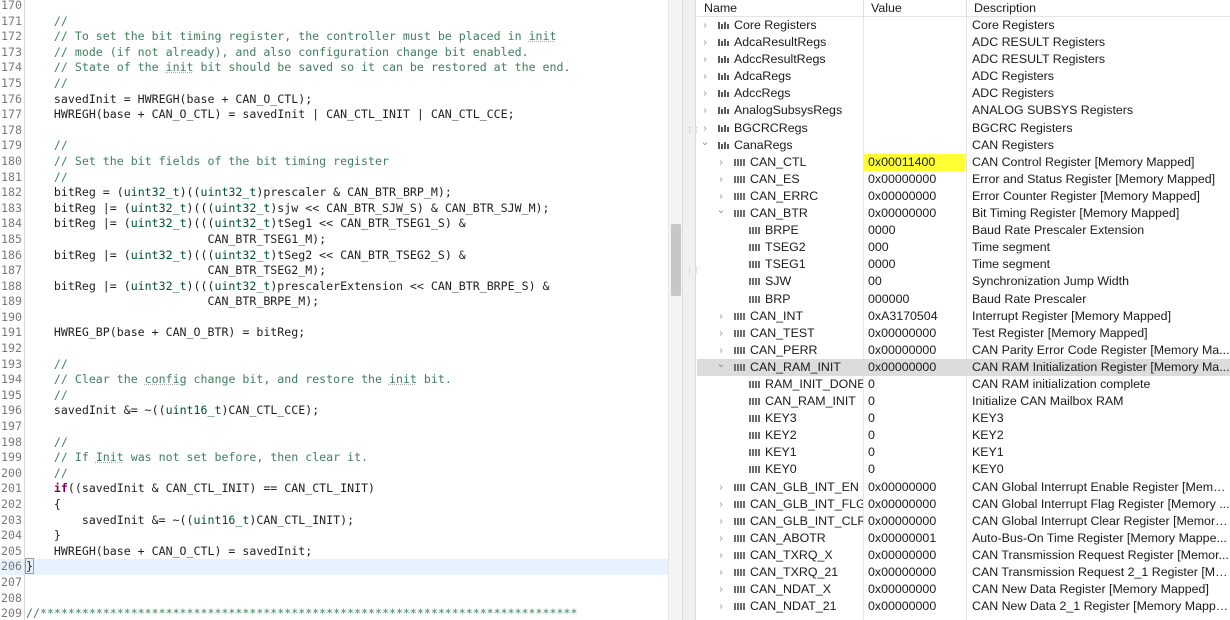 The height and width of the screenshot is (620, 1230). I want to click on register-row: SJW 00 Synchronization Jump Width, so click(963, 281).